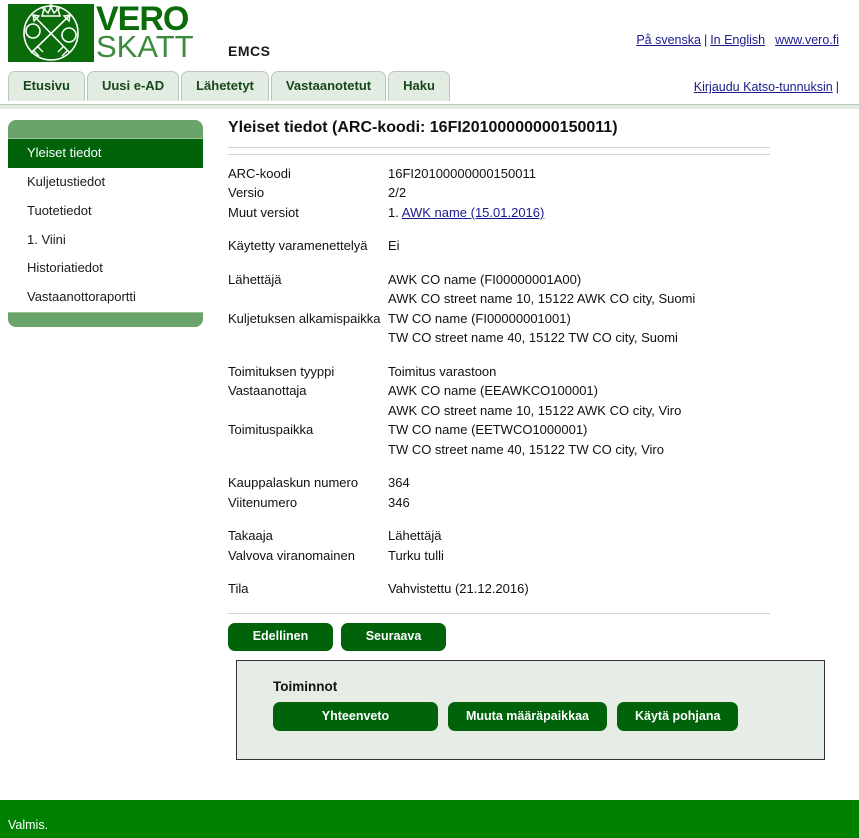 The height and width of the screenshot is (838, 859). What do you see at coordinates (259, 173) in the screenshot?
I see `field-label-arc: ARC-koodi` at bounding box center [259, 173].